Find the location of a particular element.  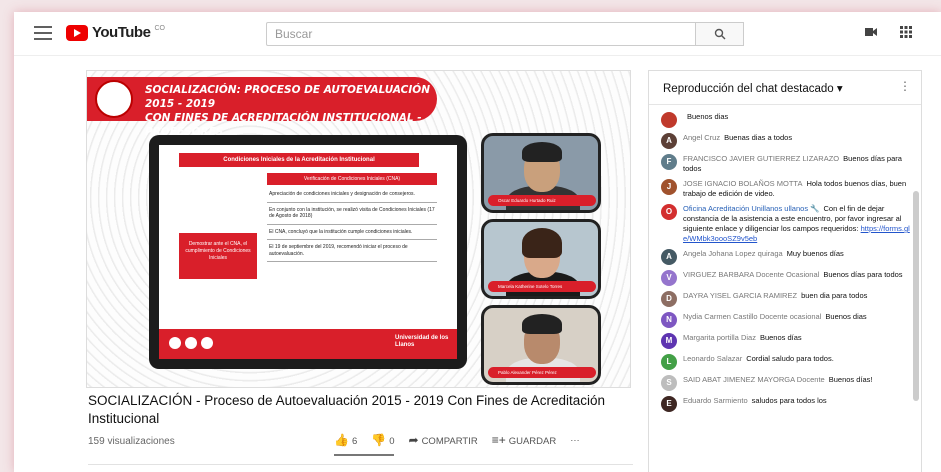

chat-message-body: Eduardo Sarmiento saludos para todos los is located at coordinates (755, 404).